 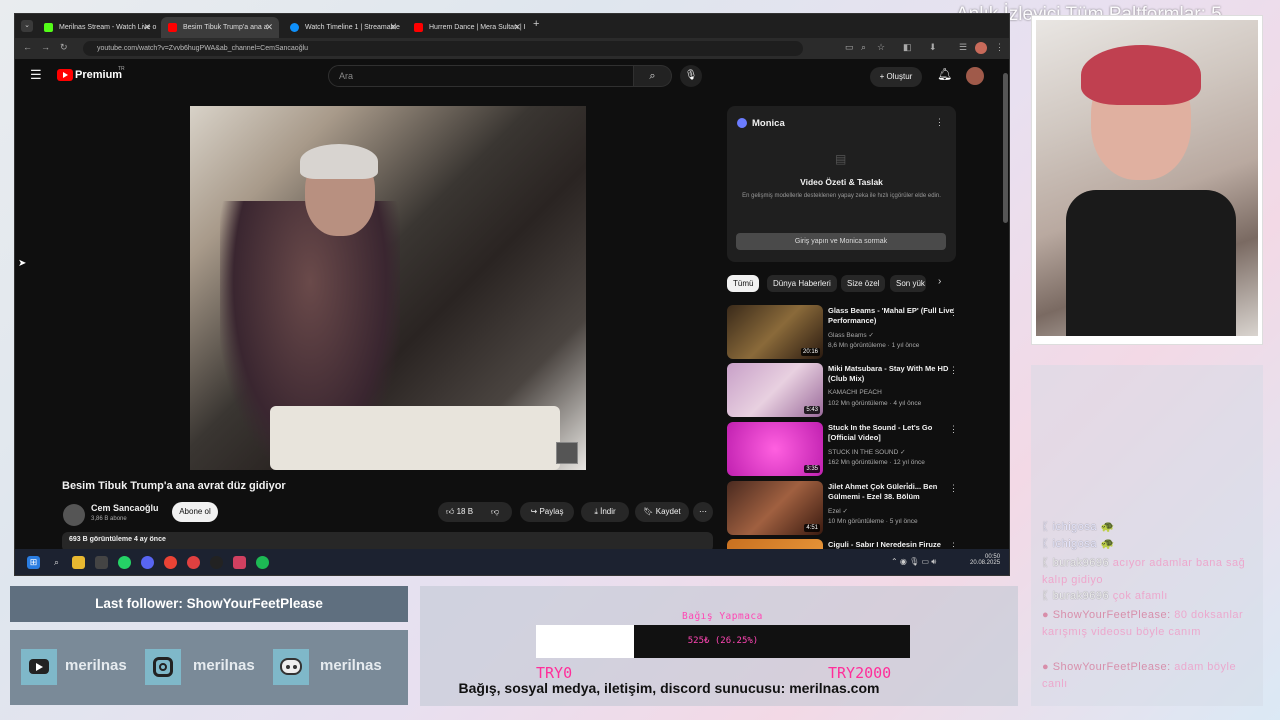 What do you see at coordinates (33, 562) in the screenshot?
I see `start-icon: ⊞` at bounding box center [33, 562].